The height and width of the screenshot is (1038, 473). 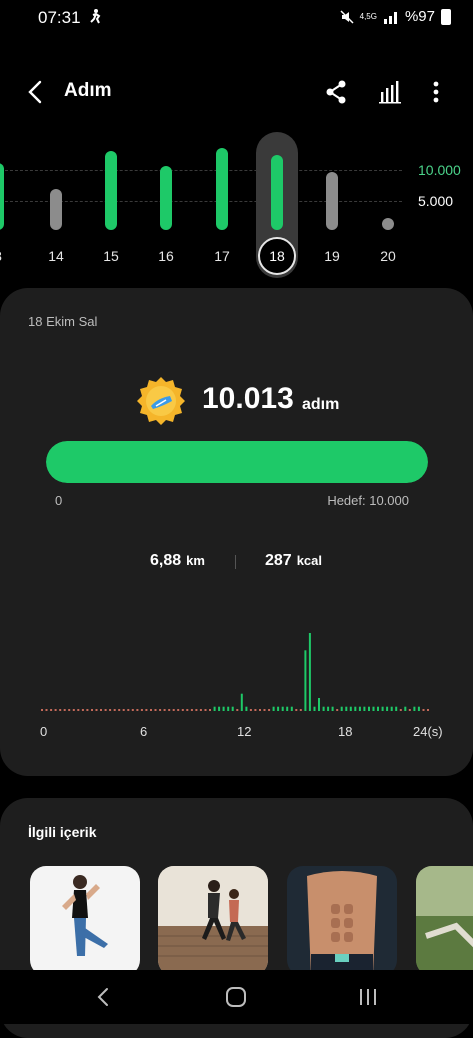 I want to click on grid-label-5000: 5.000, so click(x=436, y=201).